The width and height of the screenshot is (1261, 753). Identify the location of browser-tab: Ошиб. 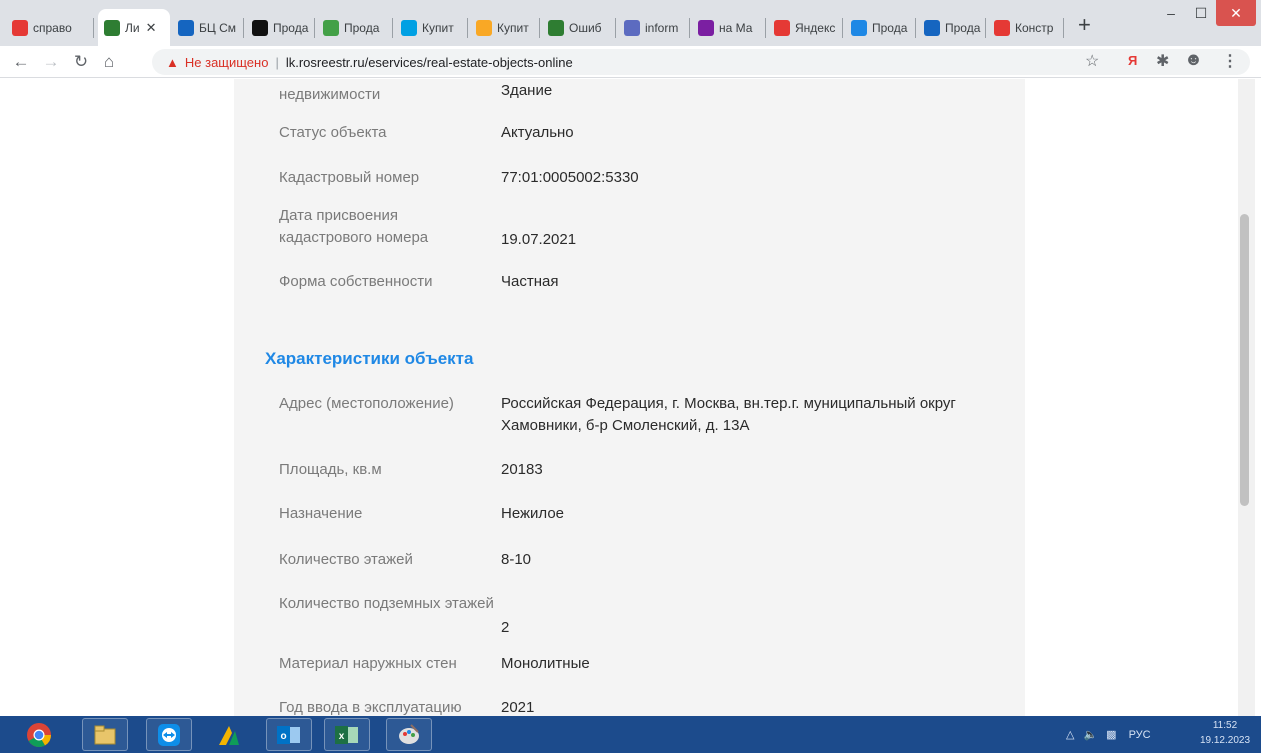
(579, 27).